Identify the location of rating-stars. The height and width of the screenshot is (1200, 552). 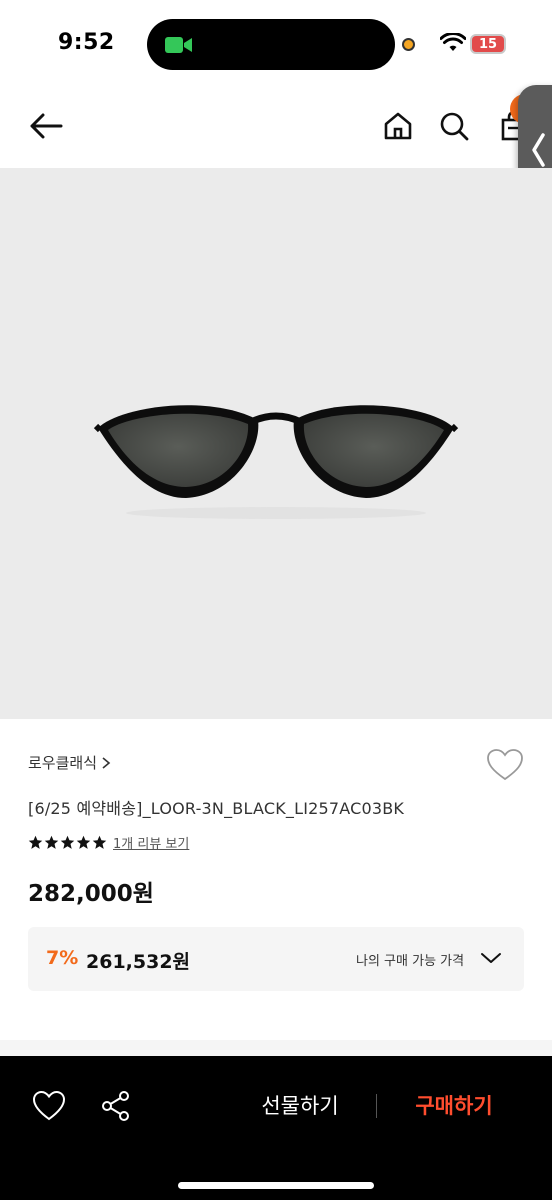
(67, 842).